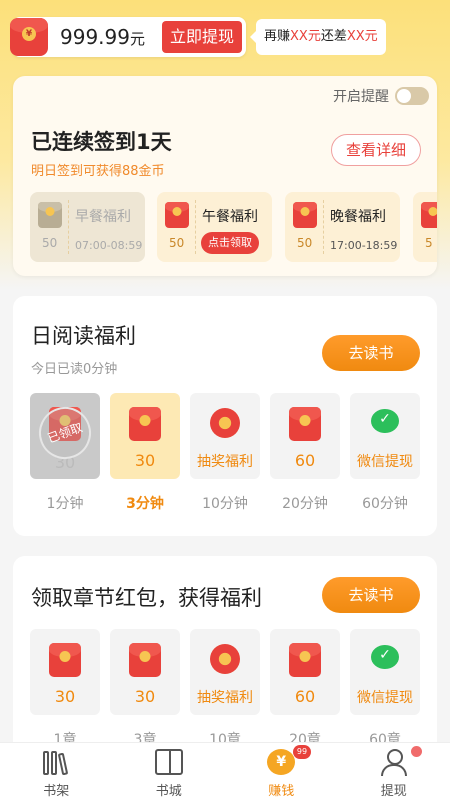  What do you see at coordinates (65, 504) in the screenshot?
I see `tile-label: 1分钟` at bounding box center [65, 504].